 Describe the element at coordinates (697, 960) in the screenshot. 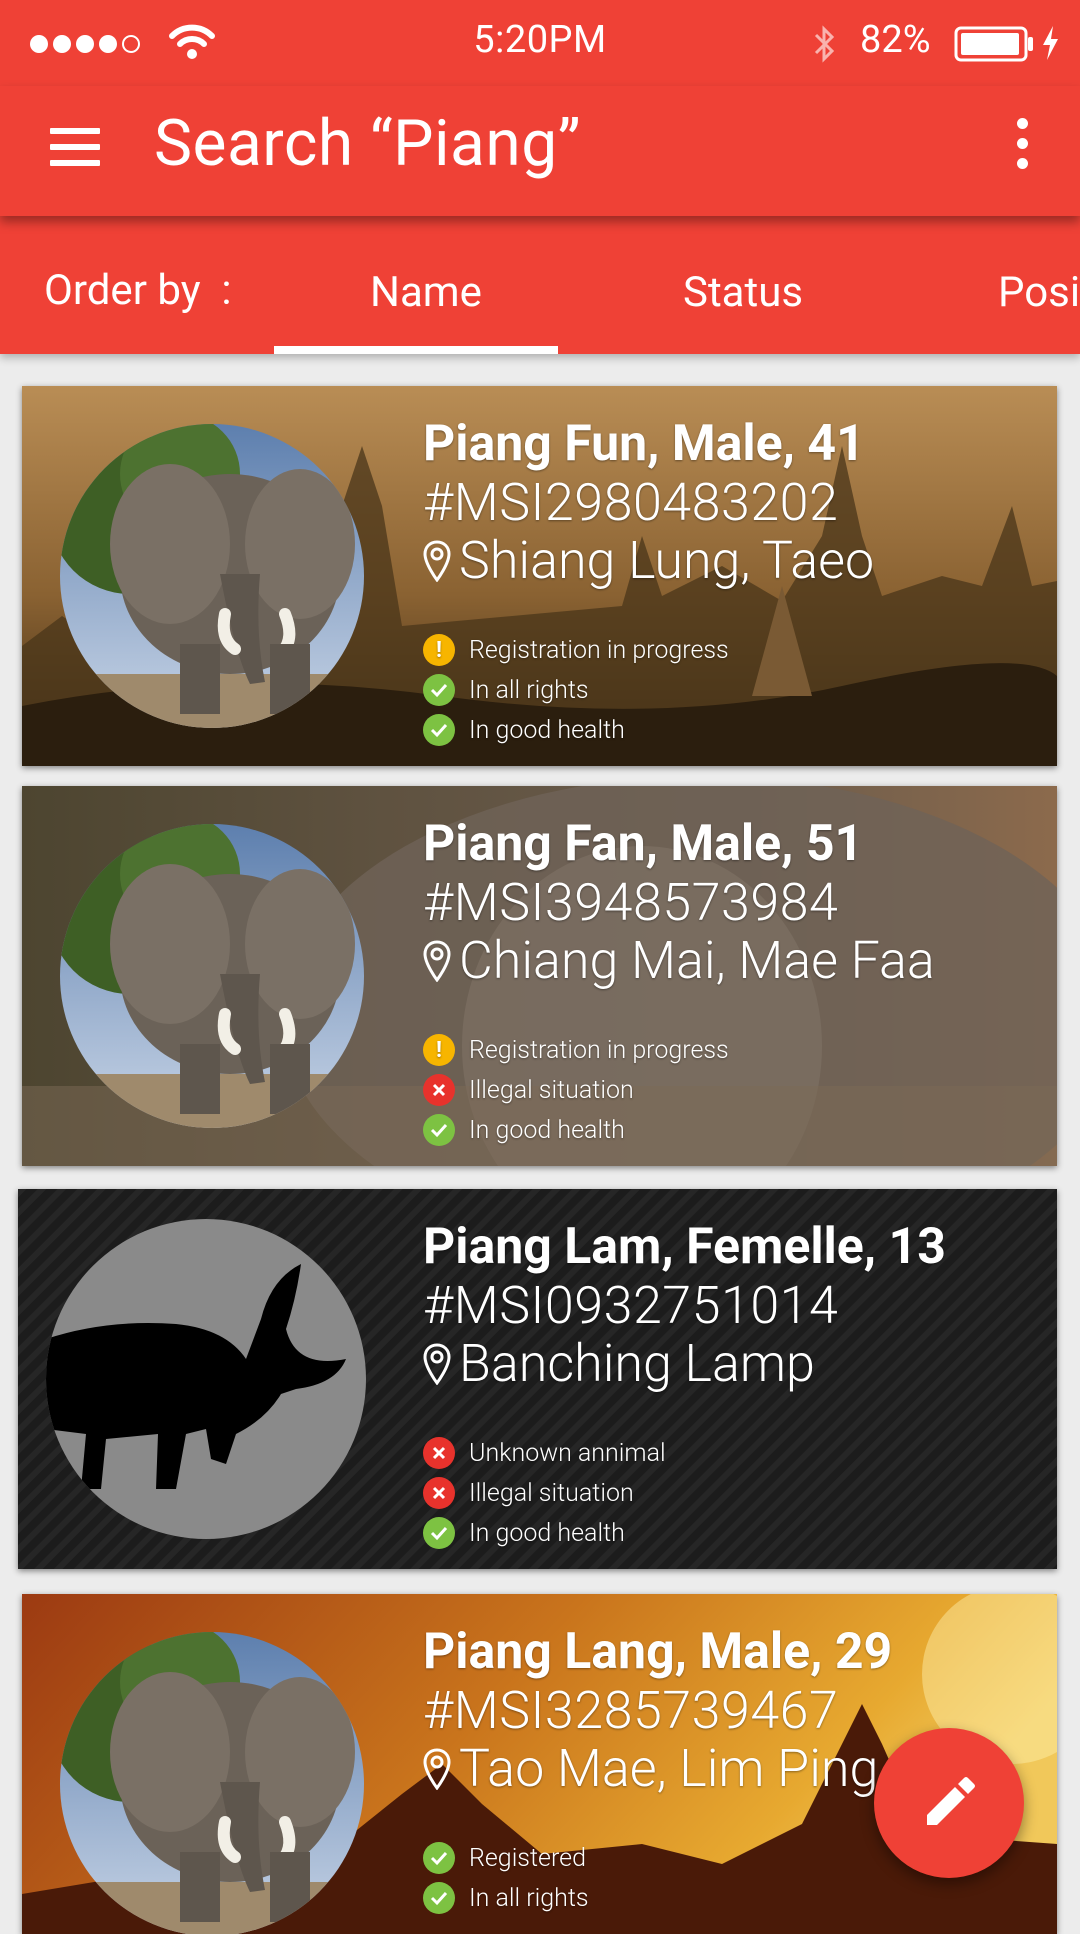

I see `location-text: Chiang Mai, Mae Faa` at that location.